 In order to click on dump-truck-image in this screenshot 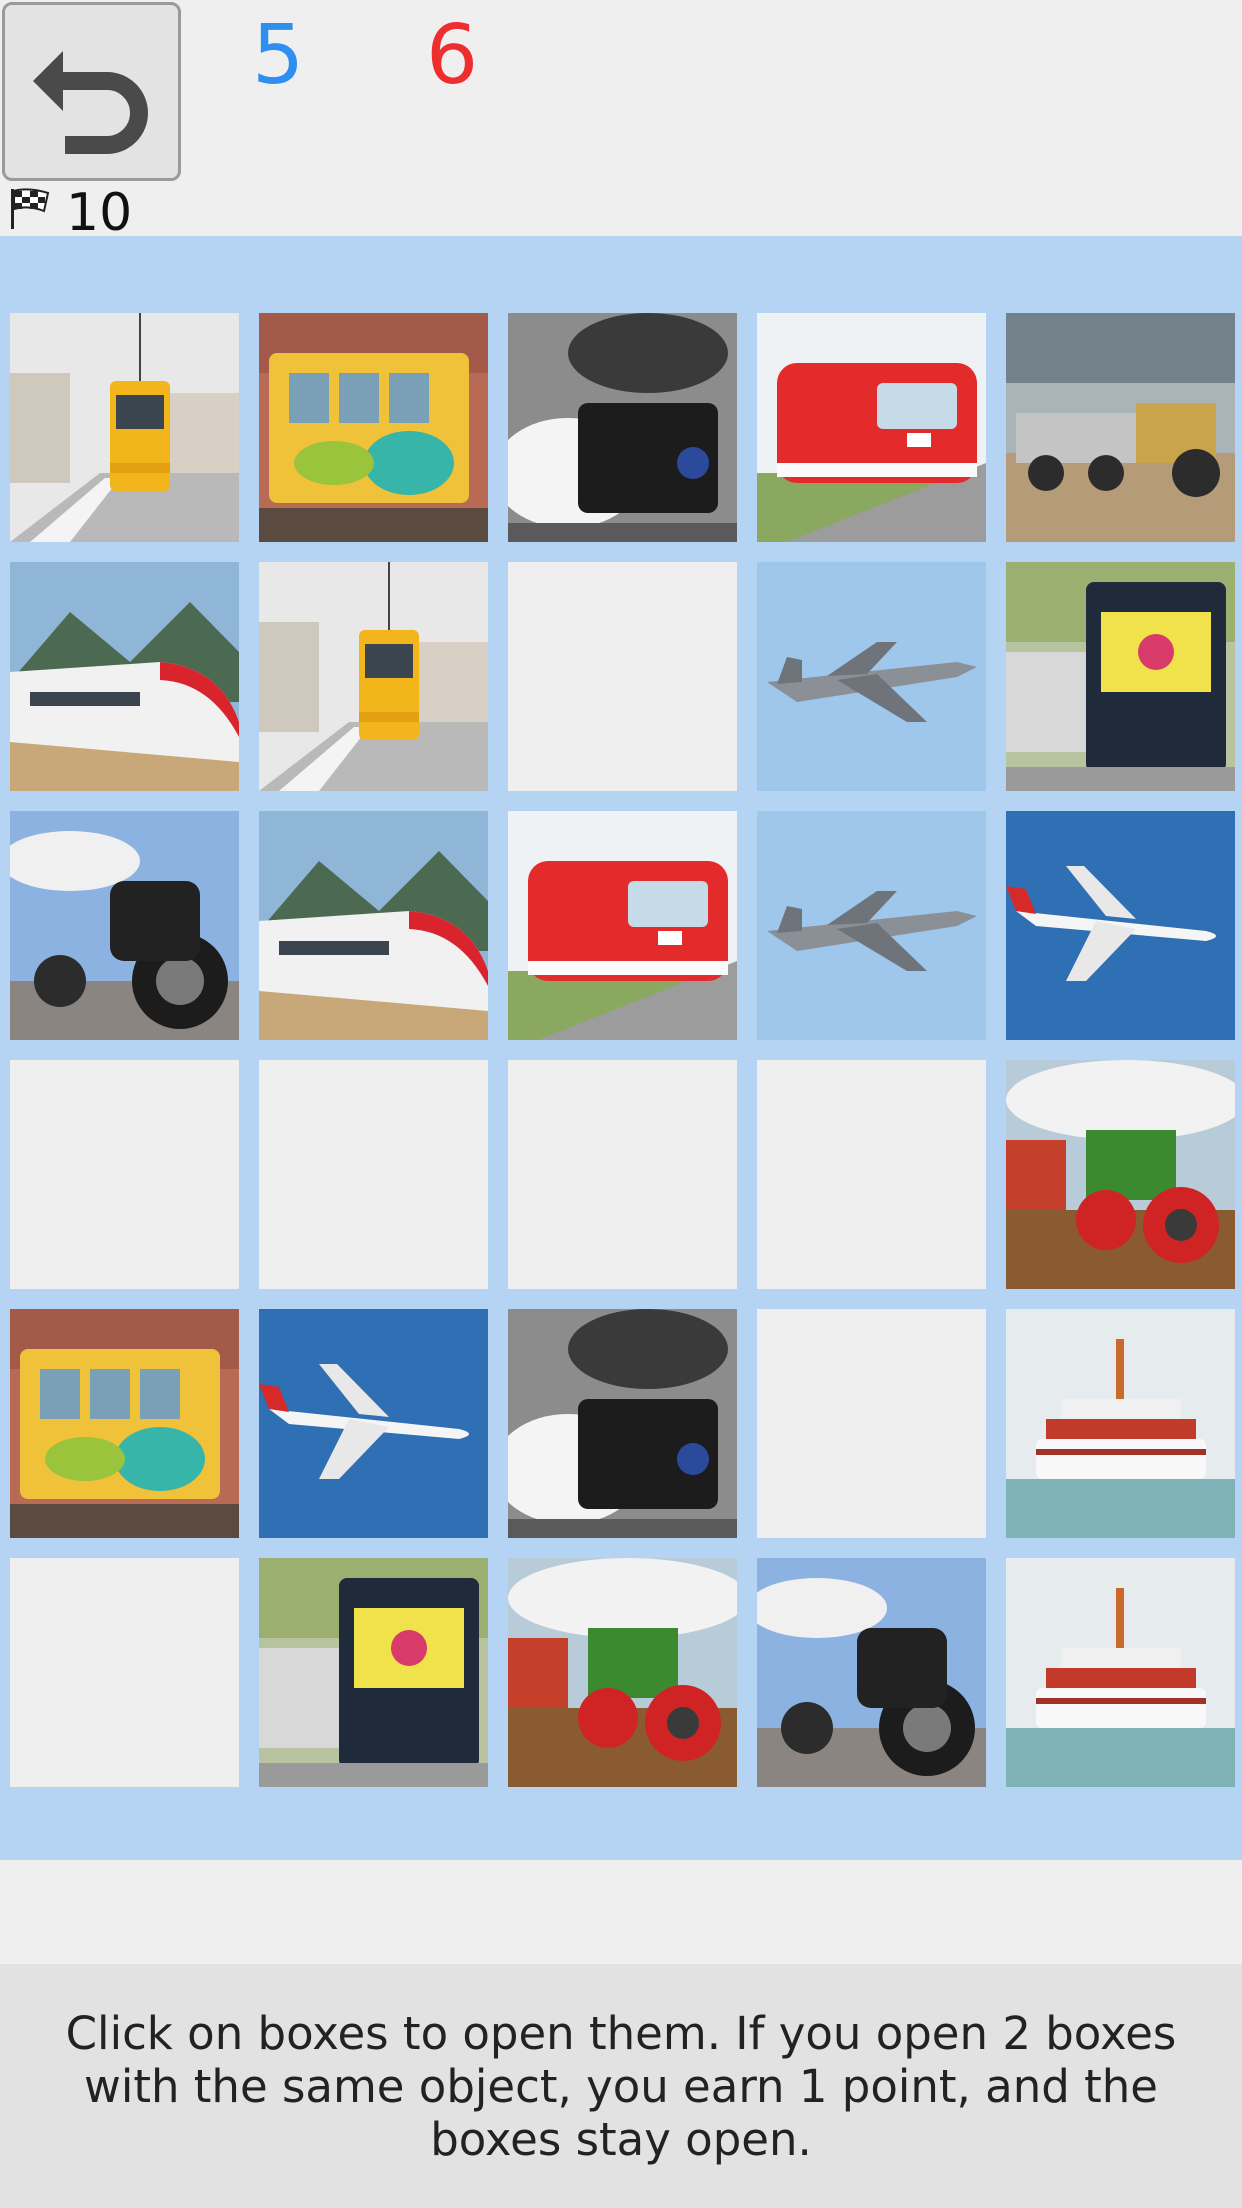, I will do `click(1120, 427)`.